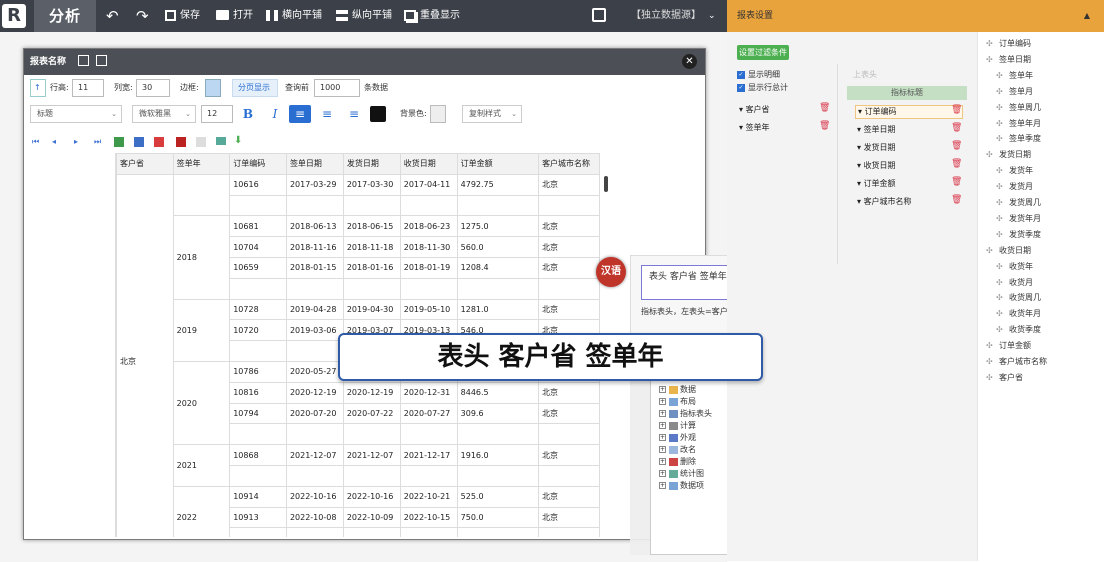  Describe the element at coordinates (1008, 346) in the screenshot. I see `field-item: ✣ 订单金额` at that location.